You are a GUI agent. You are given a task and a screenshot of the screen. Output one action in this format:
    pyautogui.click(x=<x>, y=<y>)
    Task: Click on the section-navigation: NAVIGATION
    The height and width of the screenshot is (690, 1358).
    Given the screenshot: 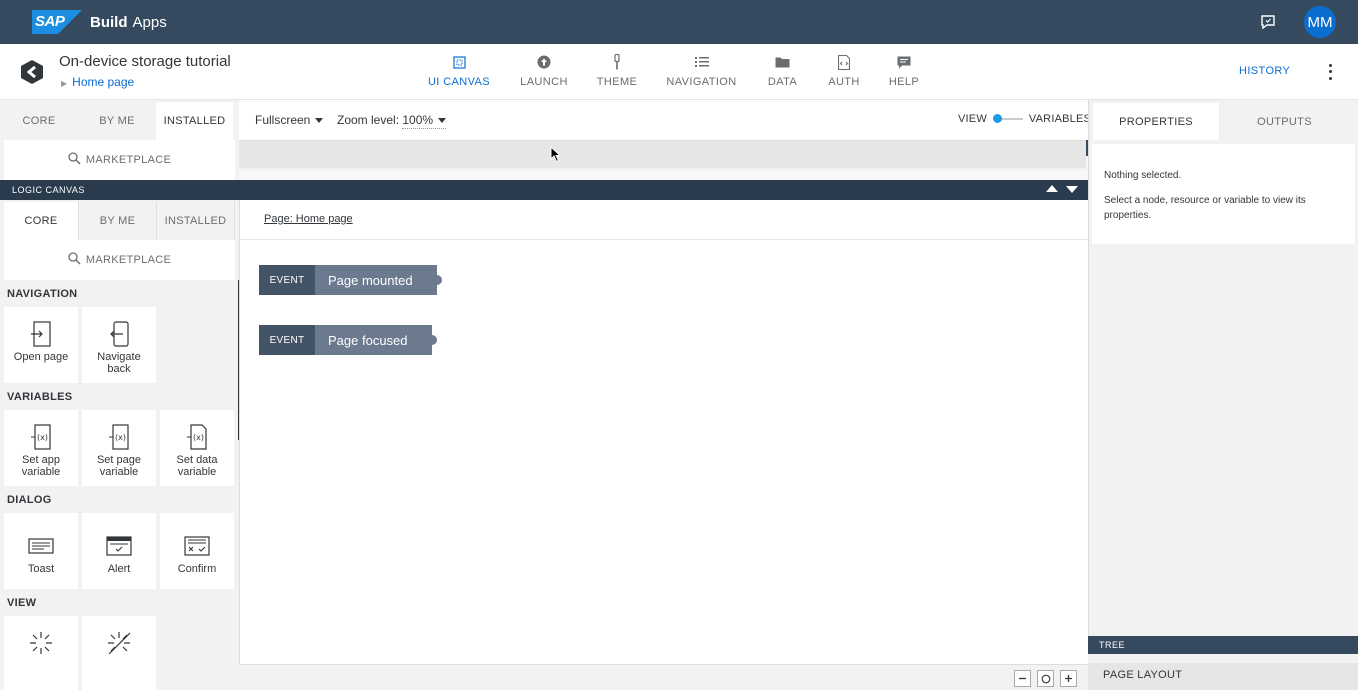 What is the action you would take?
    pyautogui.click(x=42, y=294)
    